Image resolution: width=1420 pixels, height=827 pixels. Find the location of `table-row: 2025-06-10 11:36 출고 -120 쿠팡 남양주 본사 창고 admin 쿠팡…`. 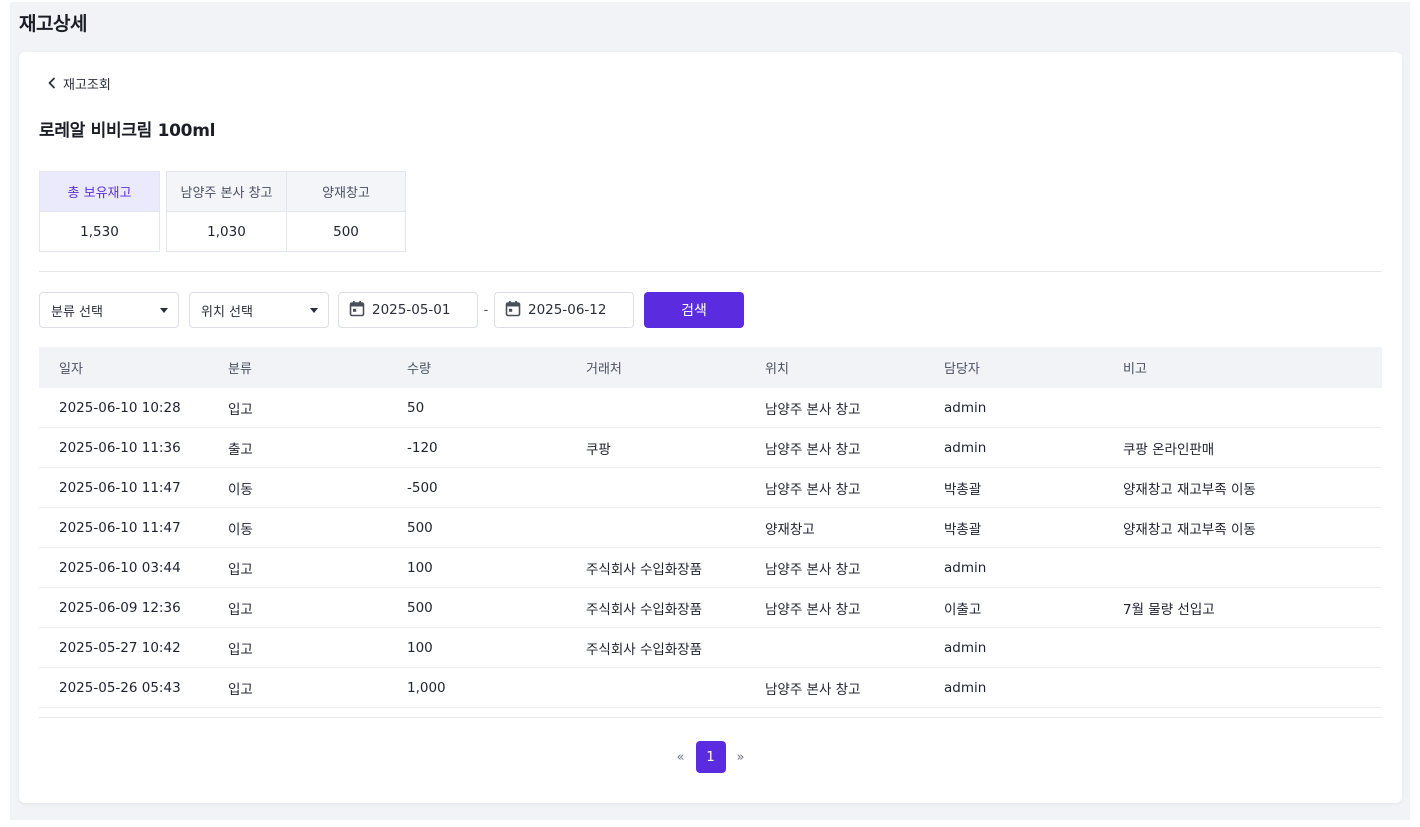

table-row: 2025-06-10 11:36 출고 -120 쿠팡 남양주 본사 창고 admin 쿠팡… is located at coordinates (710, 448).